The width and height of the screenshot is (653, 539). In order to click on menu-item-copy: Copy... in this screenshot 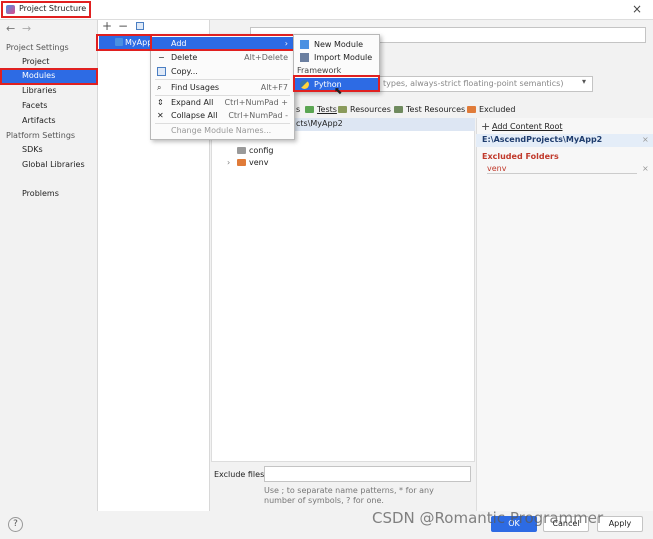, I will do `click(222, 71)`.